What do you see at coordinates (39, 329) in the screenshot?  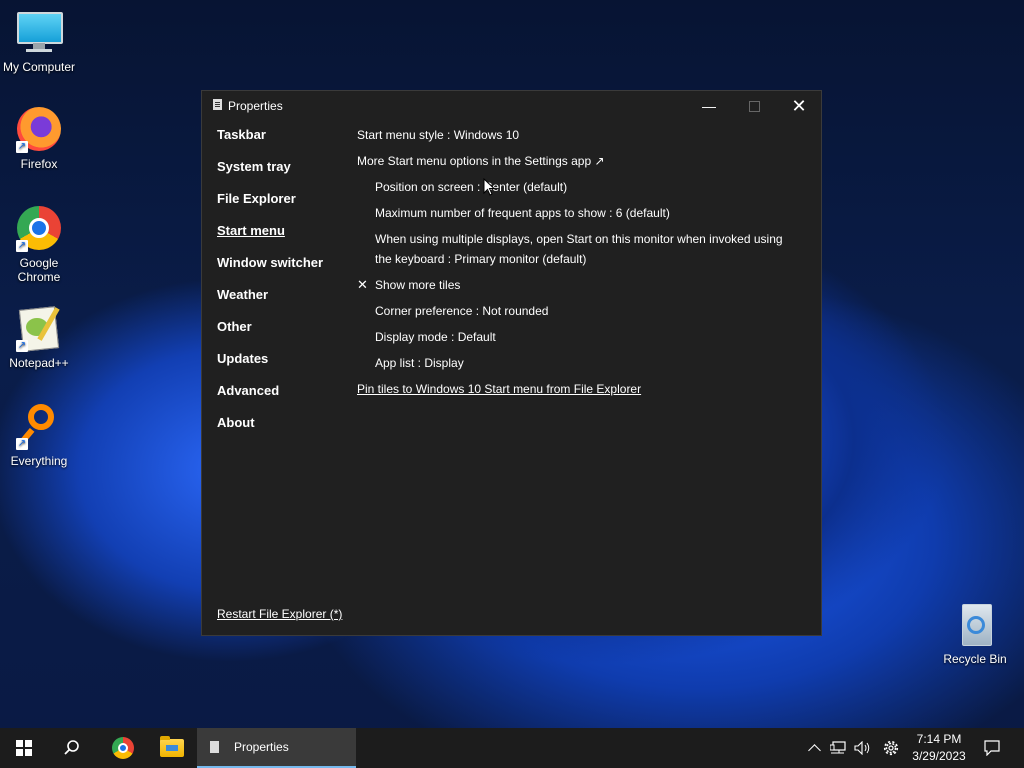 I see `notepadpp-icon: ↗` at bounding box center [39, 329].